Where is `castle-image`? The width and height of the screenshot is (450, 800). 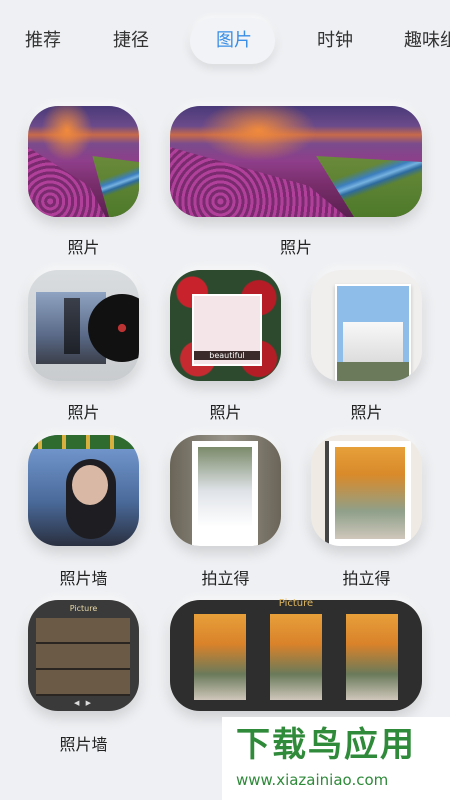 castle-image is located at coordinates (373, 342).